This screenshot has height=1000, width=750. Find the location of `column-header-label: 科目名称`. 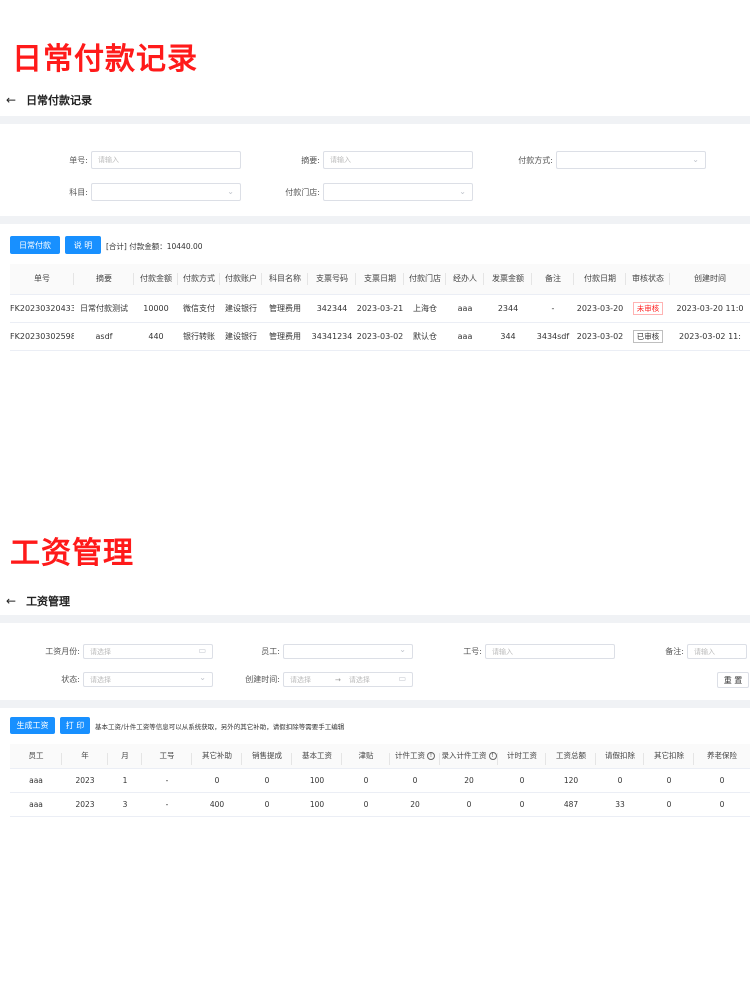

column-header-label: 科目名称 is located at coordinates (285, 279).